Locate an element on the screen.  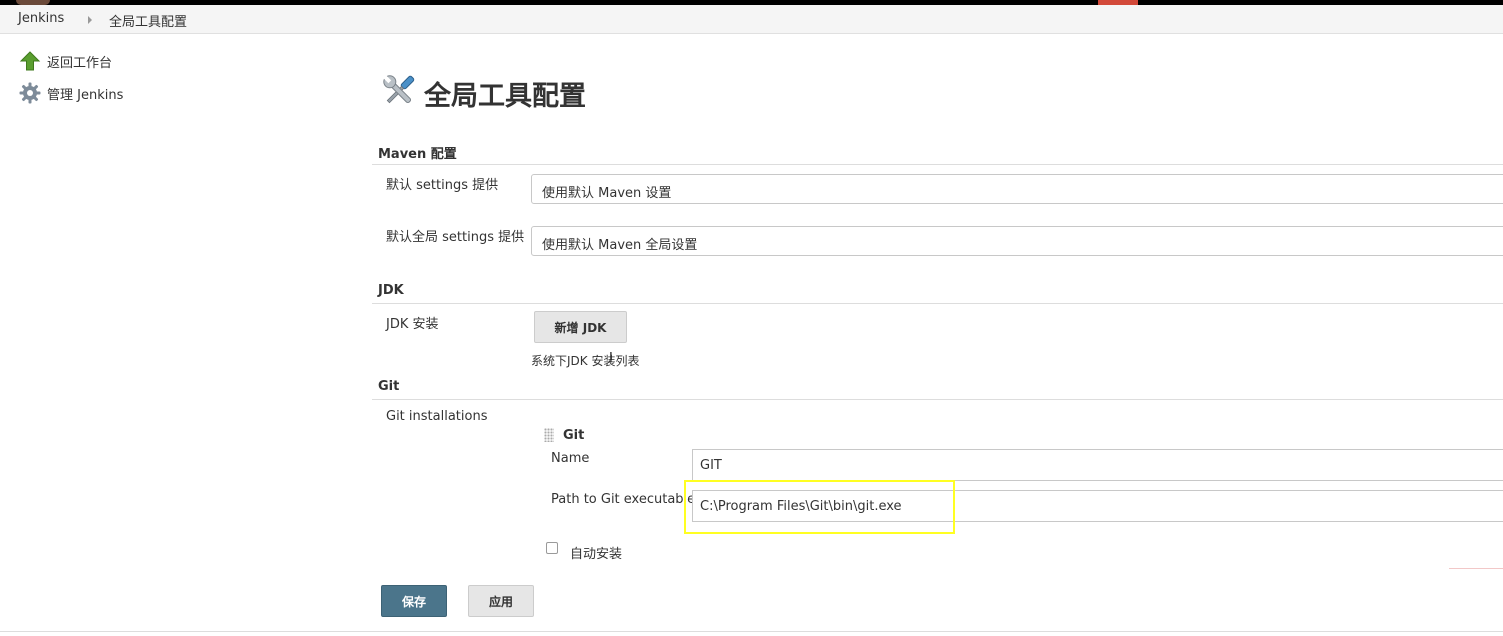
up-arrow-icon is located at coordinates (30, 61).